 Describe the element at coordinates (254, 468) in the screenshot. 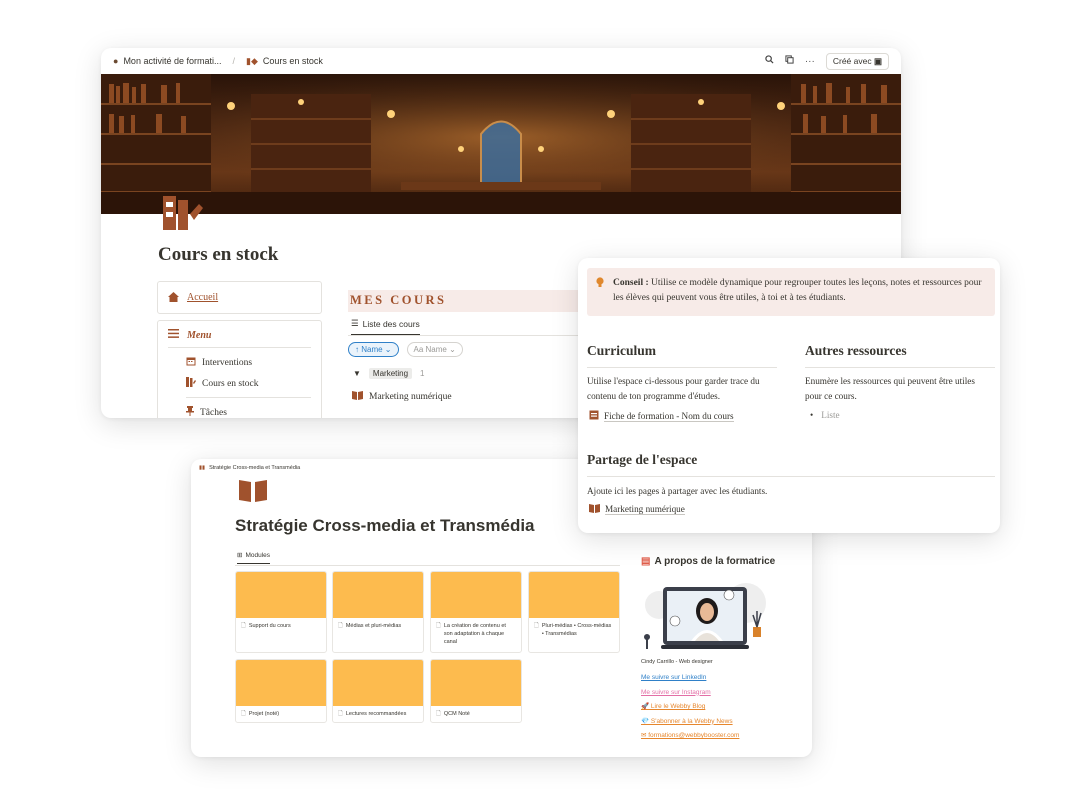

I see `breadcrumb-current: Stratégie Cross-media et Transmédia` at that location.